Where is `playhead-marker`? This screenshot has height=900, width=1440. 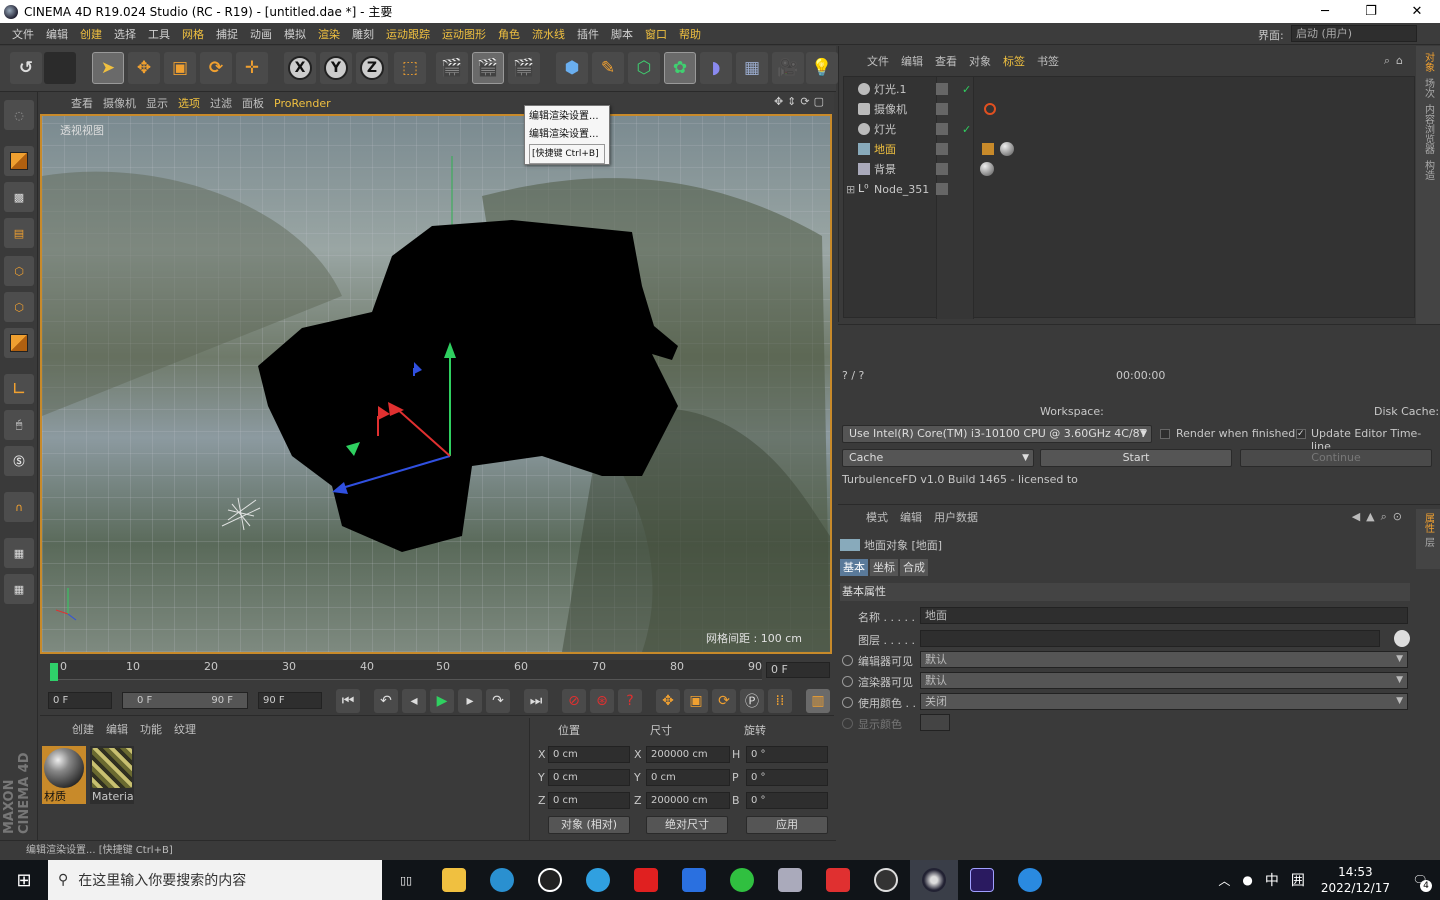
playhead-marker is located at coordinates (54, 672).